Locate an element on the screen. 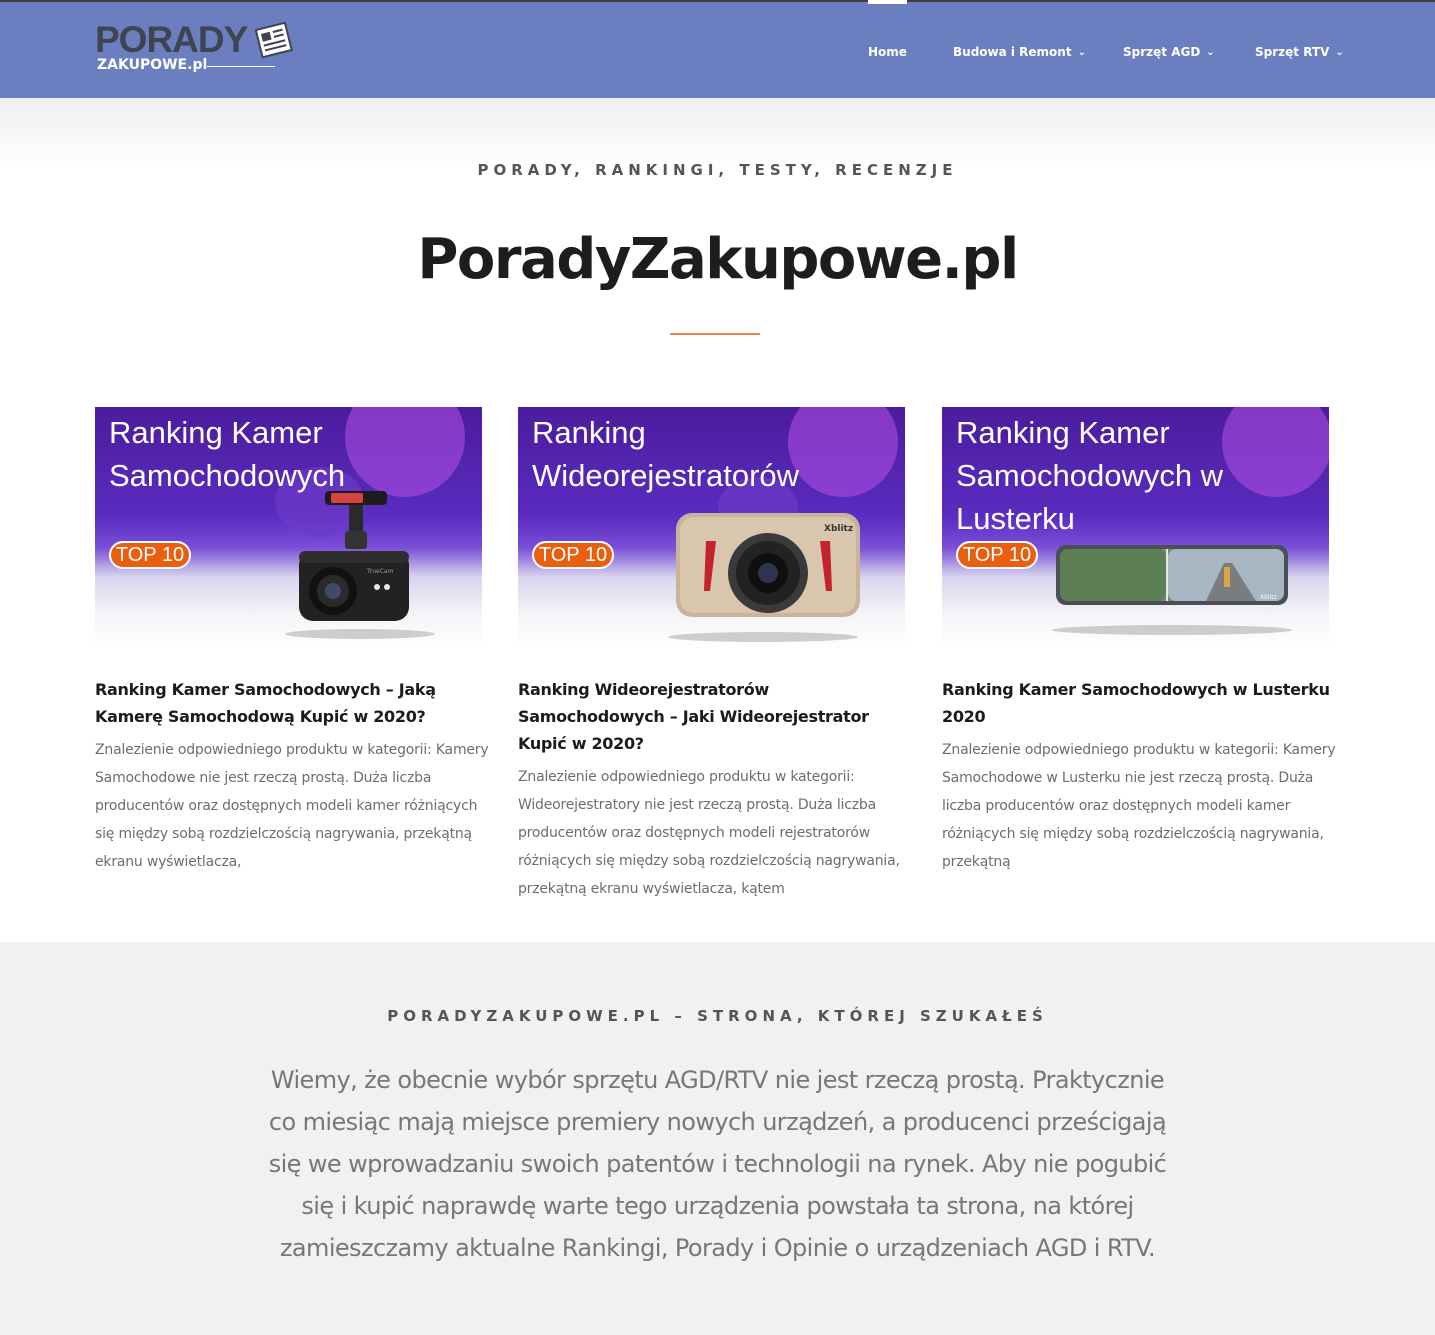 This screenshot has width=1435, height=1335. nav-item-label: Sprzęt RTV is located at coordinates (1292, 52).